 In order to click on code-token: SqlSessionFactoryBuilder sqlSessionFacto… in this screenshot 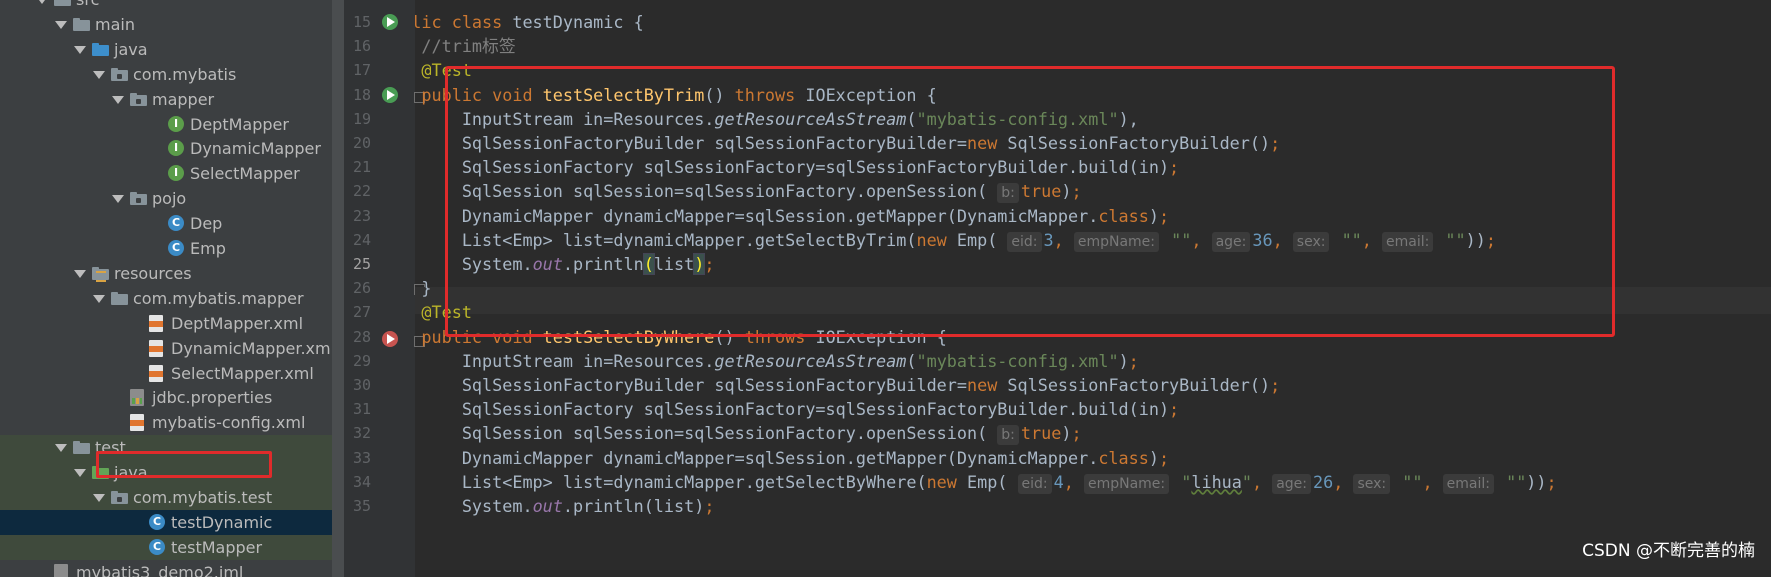, I will do `click(691, 385)`.